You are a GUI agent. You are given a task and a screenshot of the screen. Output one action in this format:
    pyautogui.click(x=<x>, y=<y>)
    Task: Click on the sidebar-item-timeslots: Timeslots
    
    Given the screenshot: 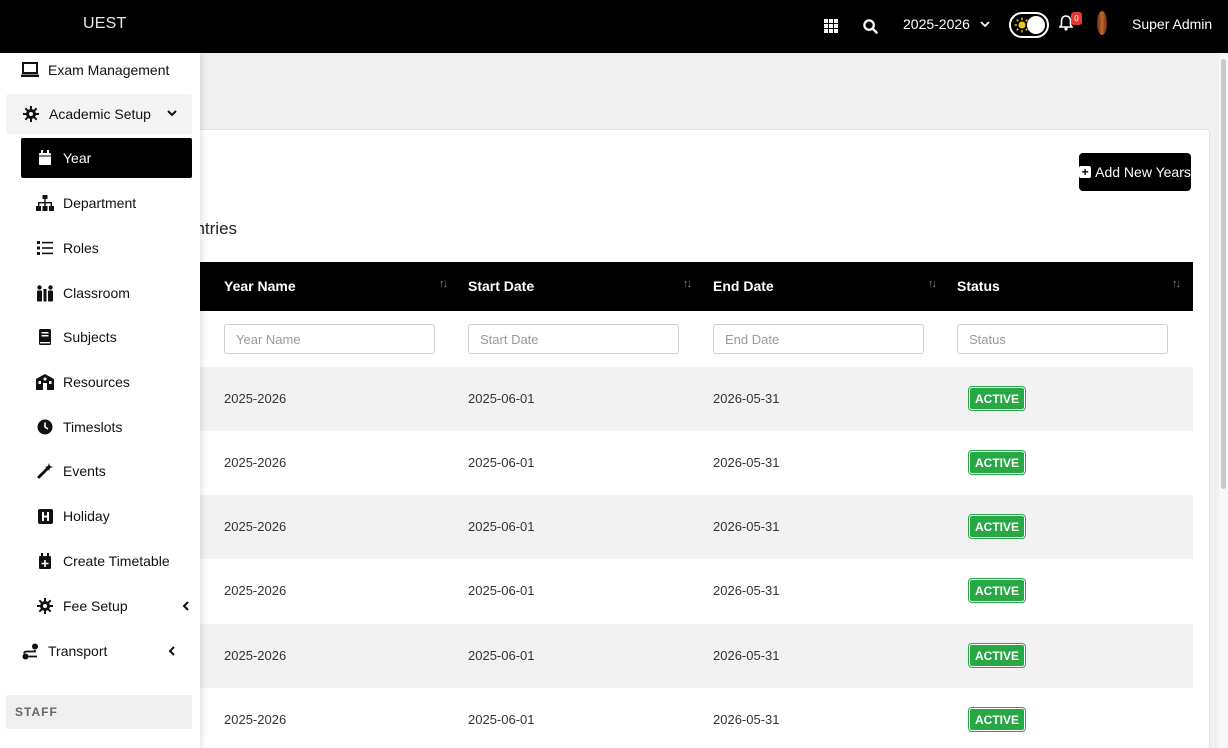 What is the action you would take?
    pyautogui.click(x=114, y=427)
    